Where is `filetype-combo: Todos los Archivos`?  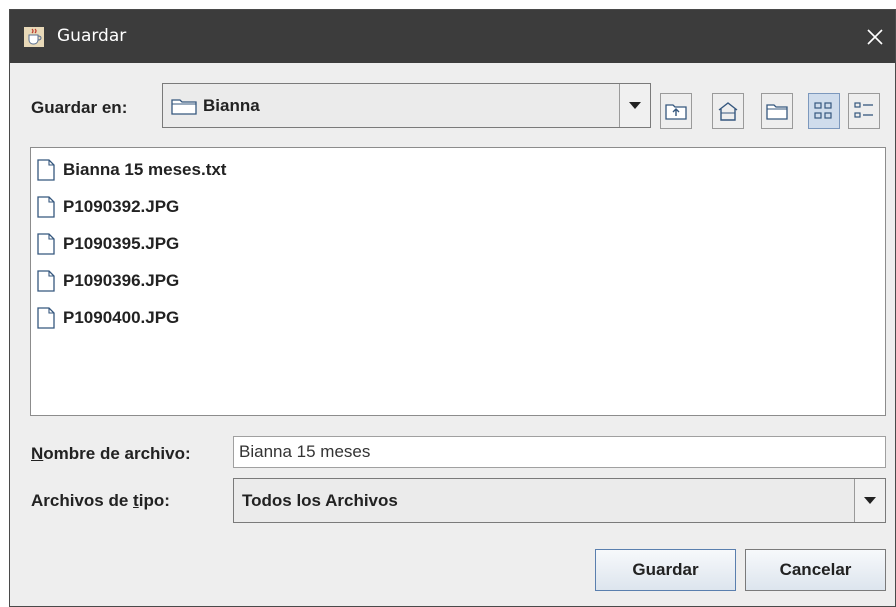 filetype-combo: Todos los Archivos is located at coordinates (559, 500).